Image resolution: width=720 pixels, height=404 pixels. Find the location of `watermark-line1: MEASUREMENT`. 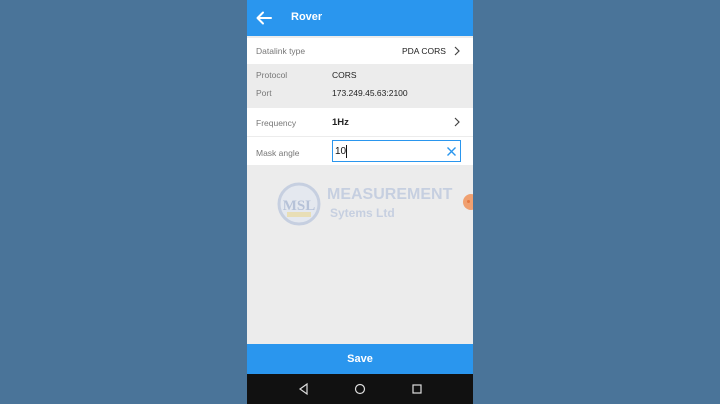

watermark-line1: MEASUREMENT is located at coordinates (390, 194).